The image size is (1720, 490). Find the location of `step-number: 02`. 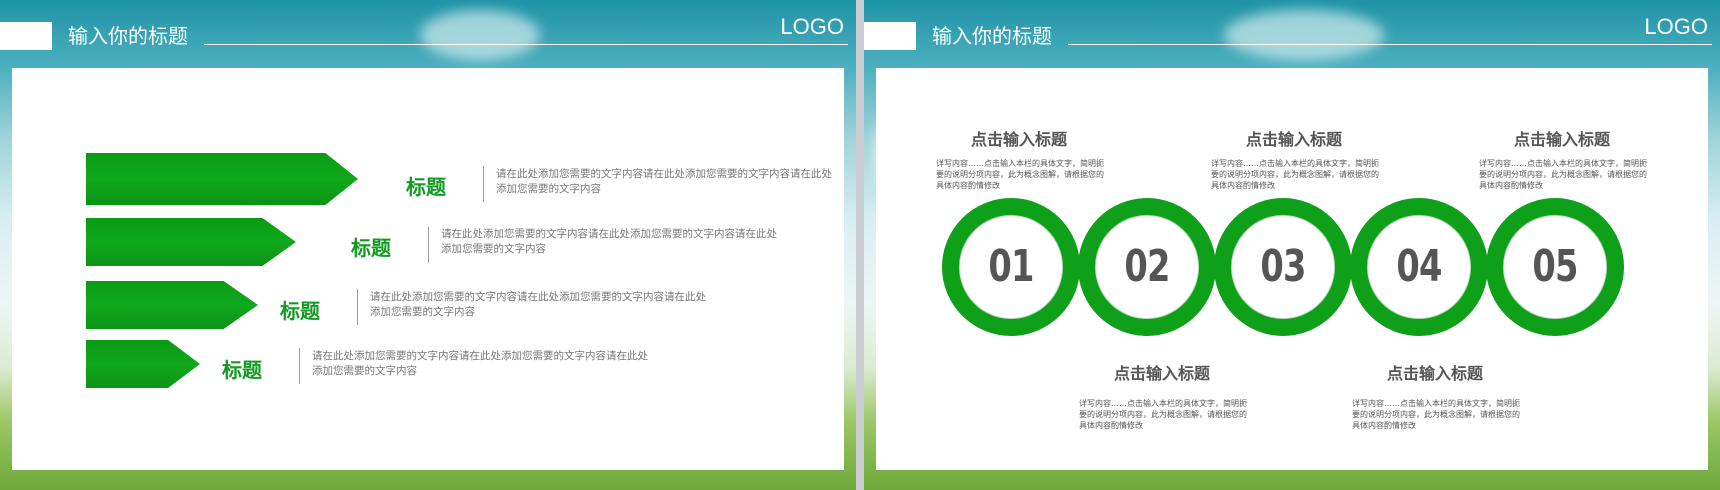

step-number: 02 is located at coordinates (1147, 266).